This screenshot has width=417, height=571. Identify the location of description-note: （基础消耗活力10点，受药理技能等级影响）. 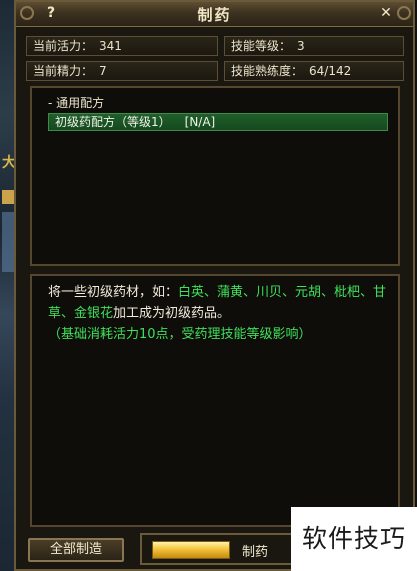
(180, 334).